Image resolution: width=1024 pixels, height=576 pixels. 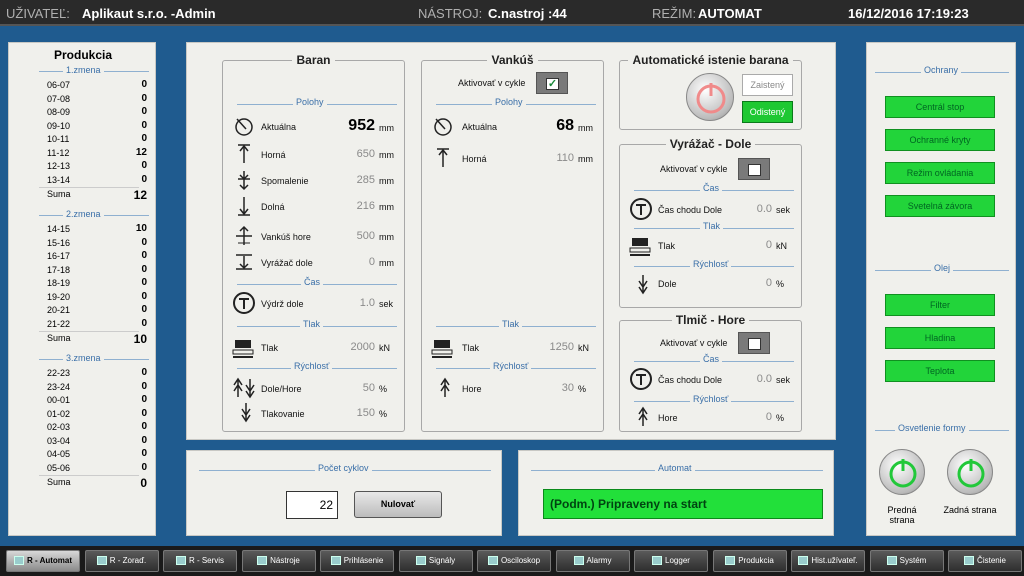 What do you see at coordinates (270, 348) in the screenshot?
I see `baran-tlak-label: Tlak` at bounding box center [270, 348].